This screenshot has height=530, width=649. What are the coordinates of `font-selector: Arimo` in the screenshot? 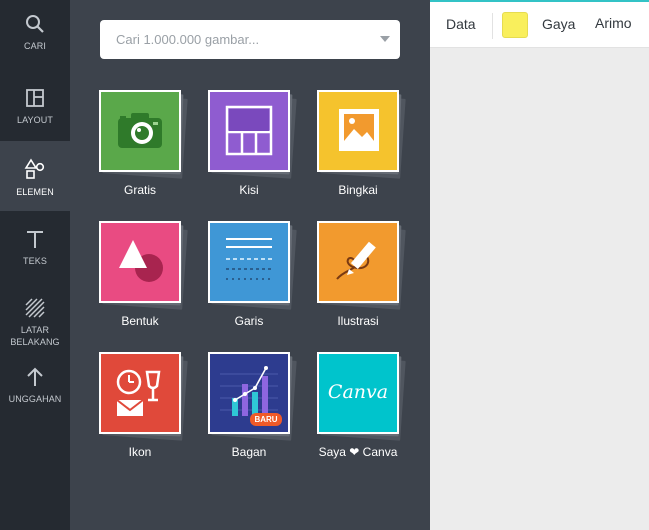 It's located at (613, 23).